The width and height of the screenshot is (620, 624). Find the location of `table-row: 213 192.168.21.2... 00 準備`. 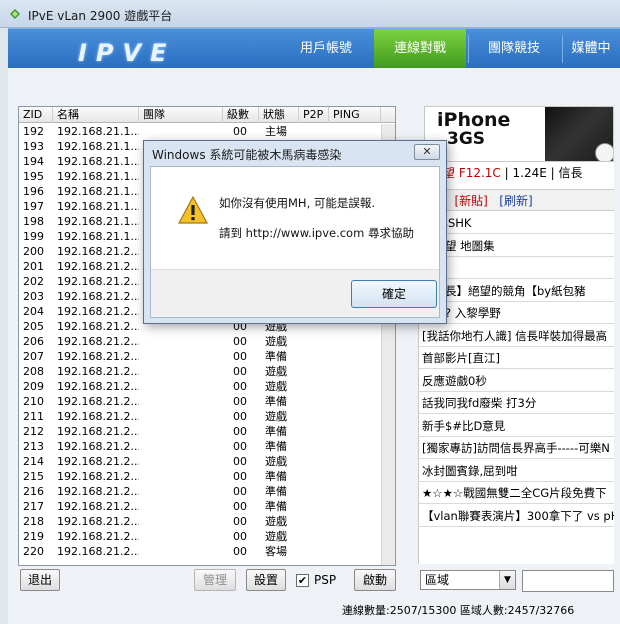

table-row: 213 192.168.21.2... 00 準備 is located at coordinates (201, 446).